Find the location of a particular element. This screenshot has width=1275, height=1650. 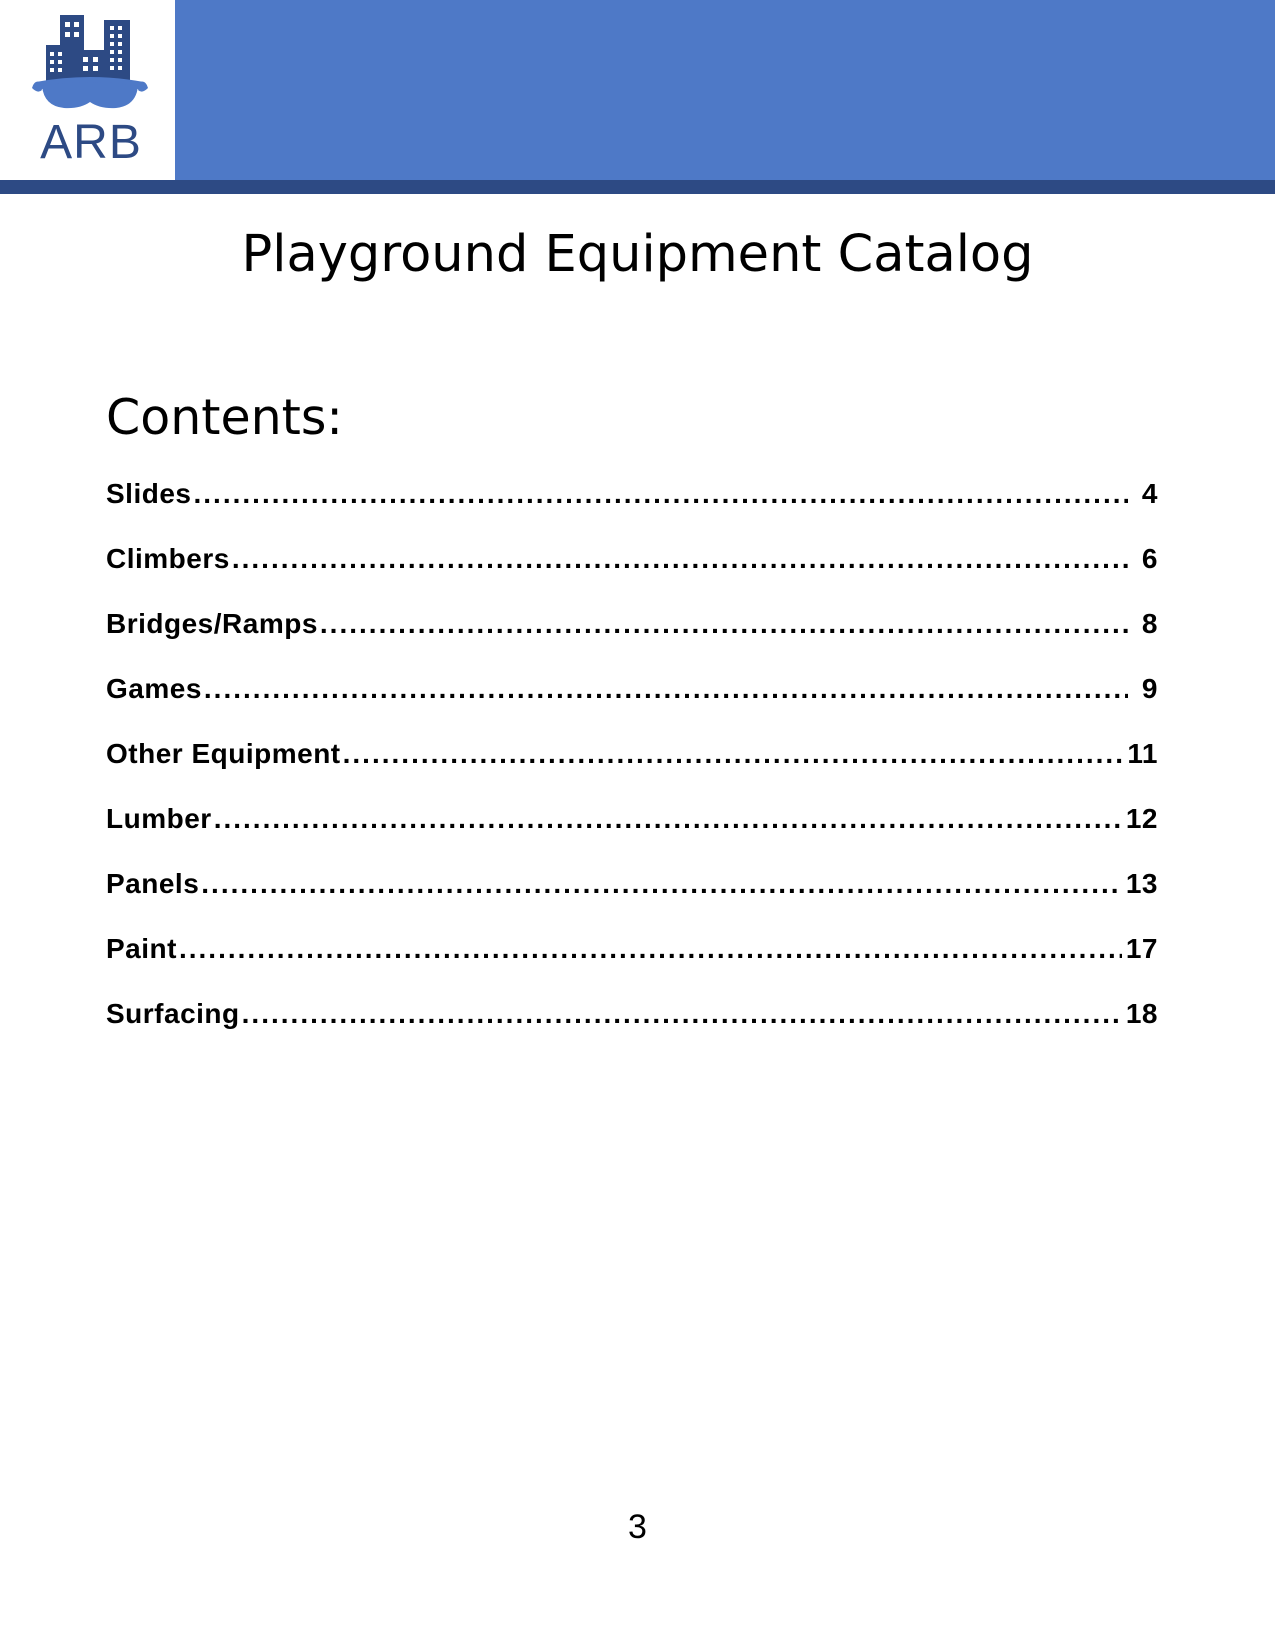

toc-entry-label: Surfacing is located at coordinates (173, 1013).